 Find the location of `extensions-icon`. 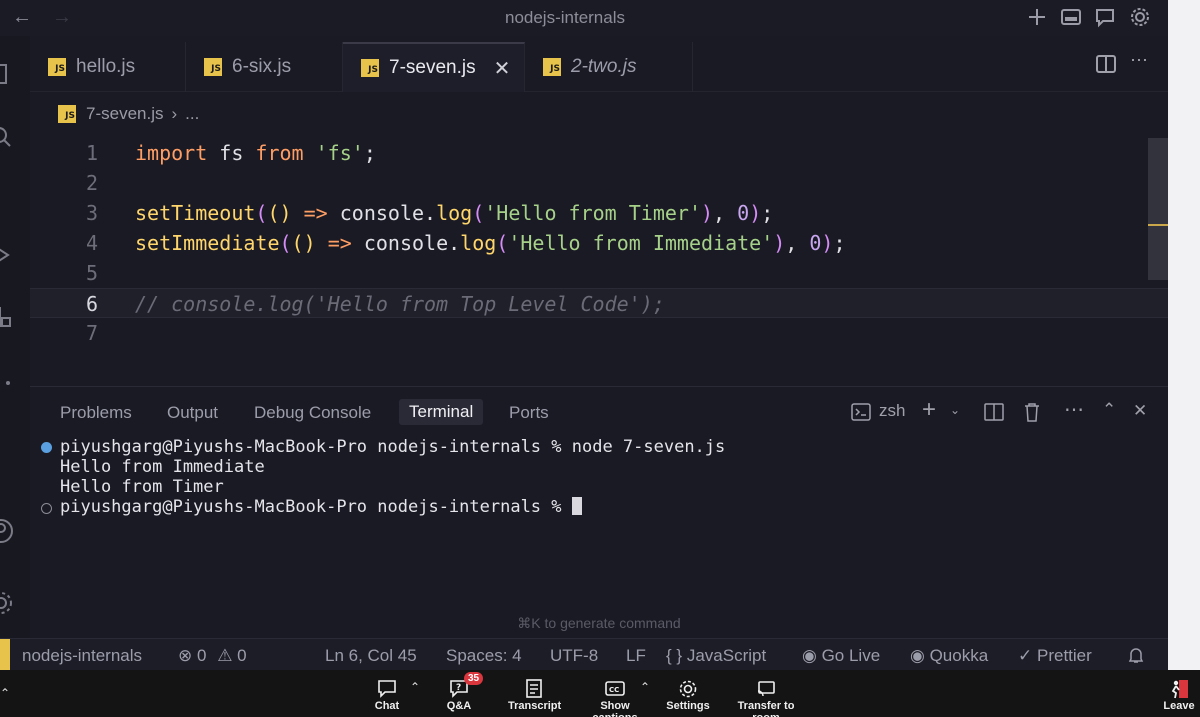

extensions-icon is located at coordinates (7, 317).